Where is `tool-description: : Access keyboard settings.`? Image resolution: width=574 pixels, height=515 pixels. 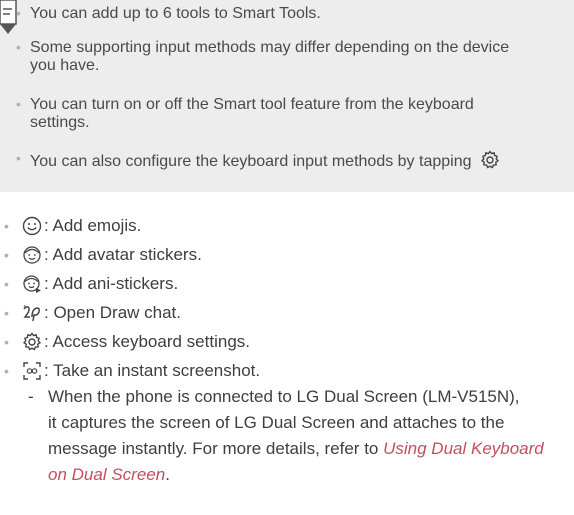 tool-description: : Access keyboard settings. is located at coordinates (147, 341).